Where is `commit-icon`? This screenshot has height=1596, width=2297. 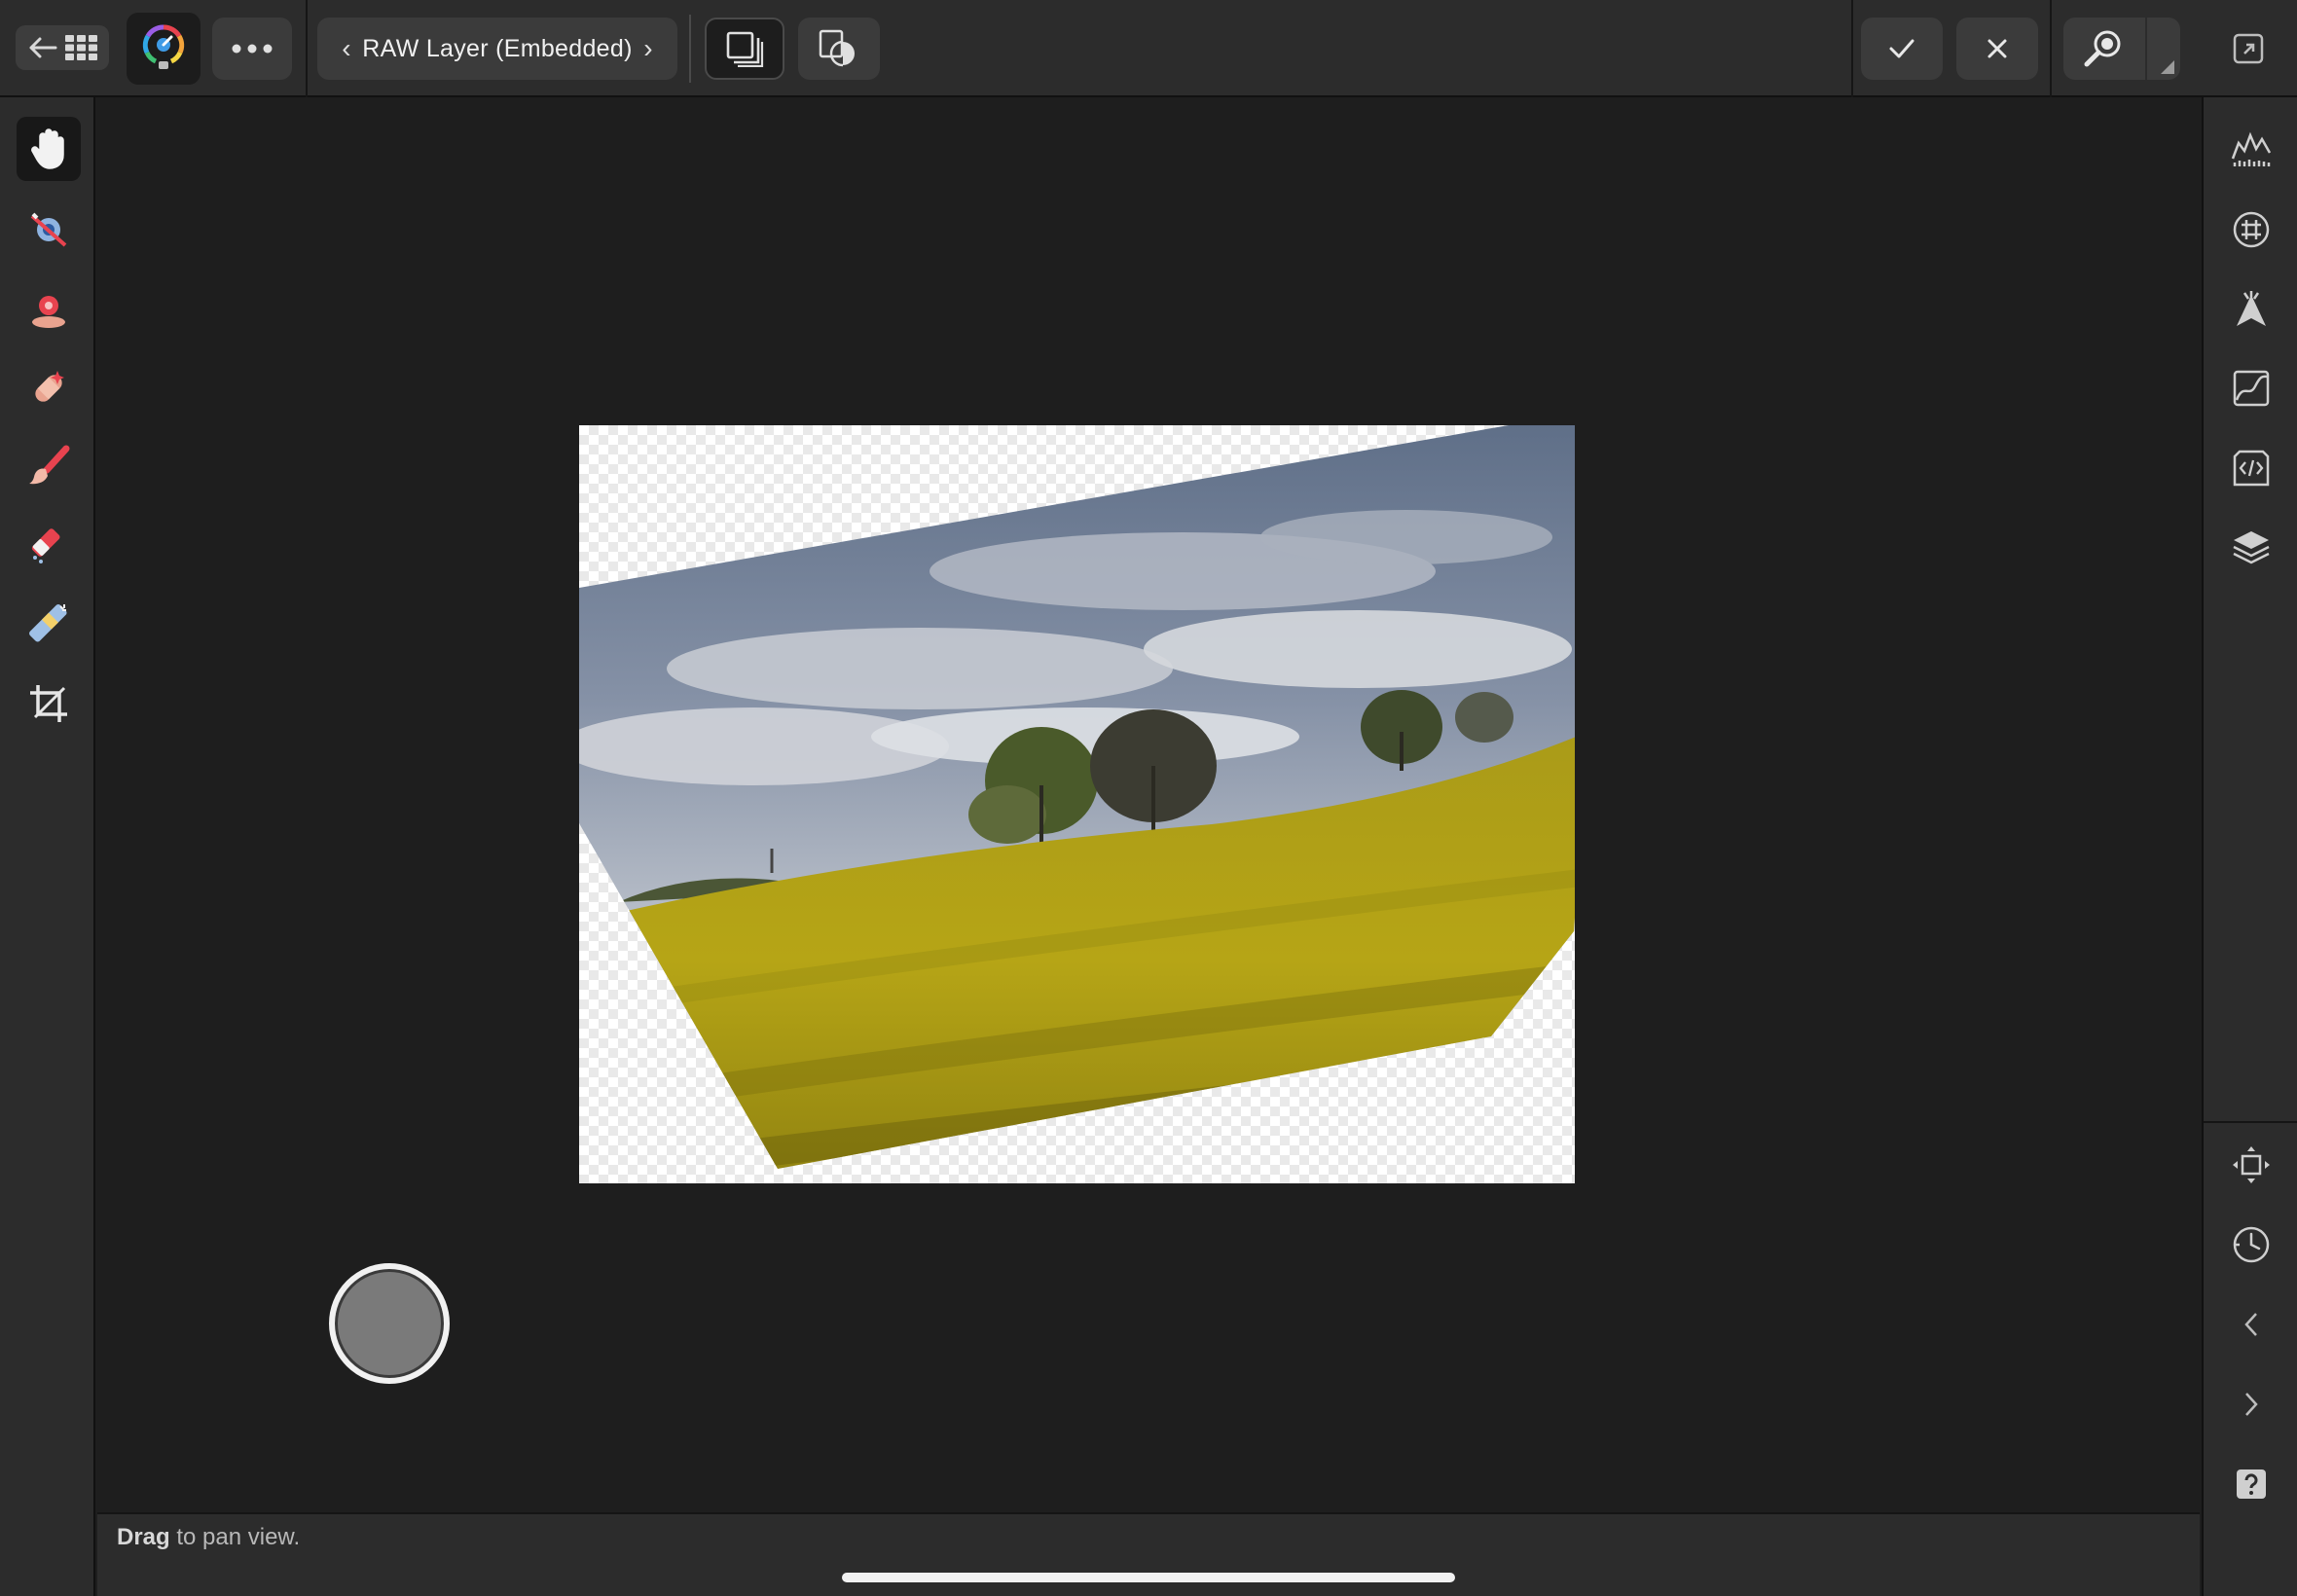
commit-icon is located at coordinates (1901, 48).